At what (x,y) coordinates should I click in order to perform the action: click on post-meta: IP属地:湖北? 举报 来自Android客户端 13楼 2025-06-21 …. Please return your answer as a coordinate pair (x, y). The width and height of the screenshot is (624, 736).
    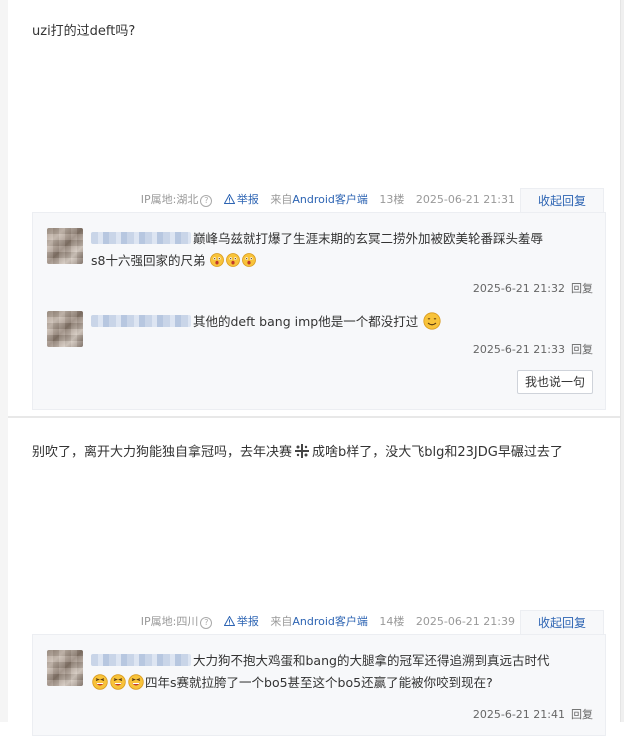
    Looking at the image, I should click on (328, 200).